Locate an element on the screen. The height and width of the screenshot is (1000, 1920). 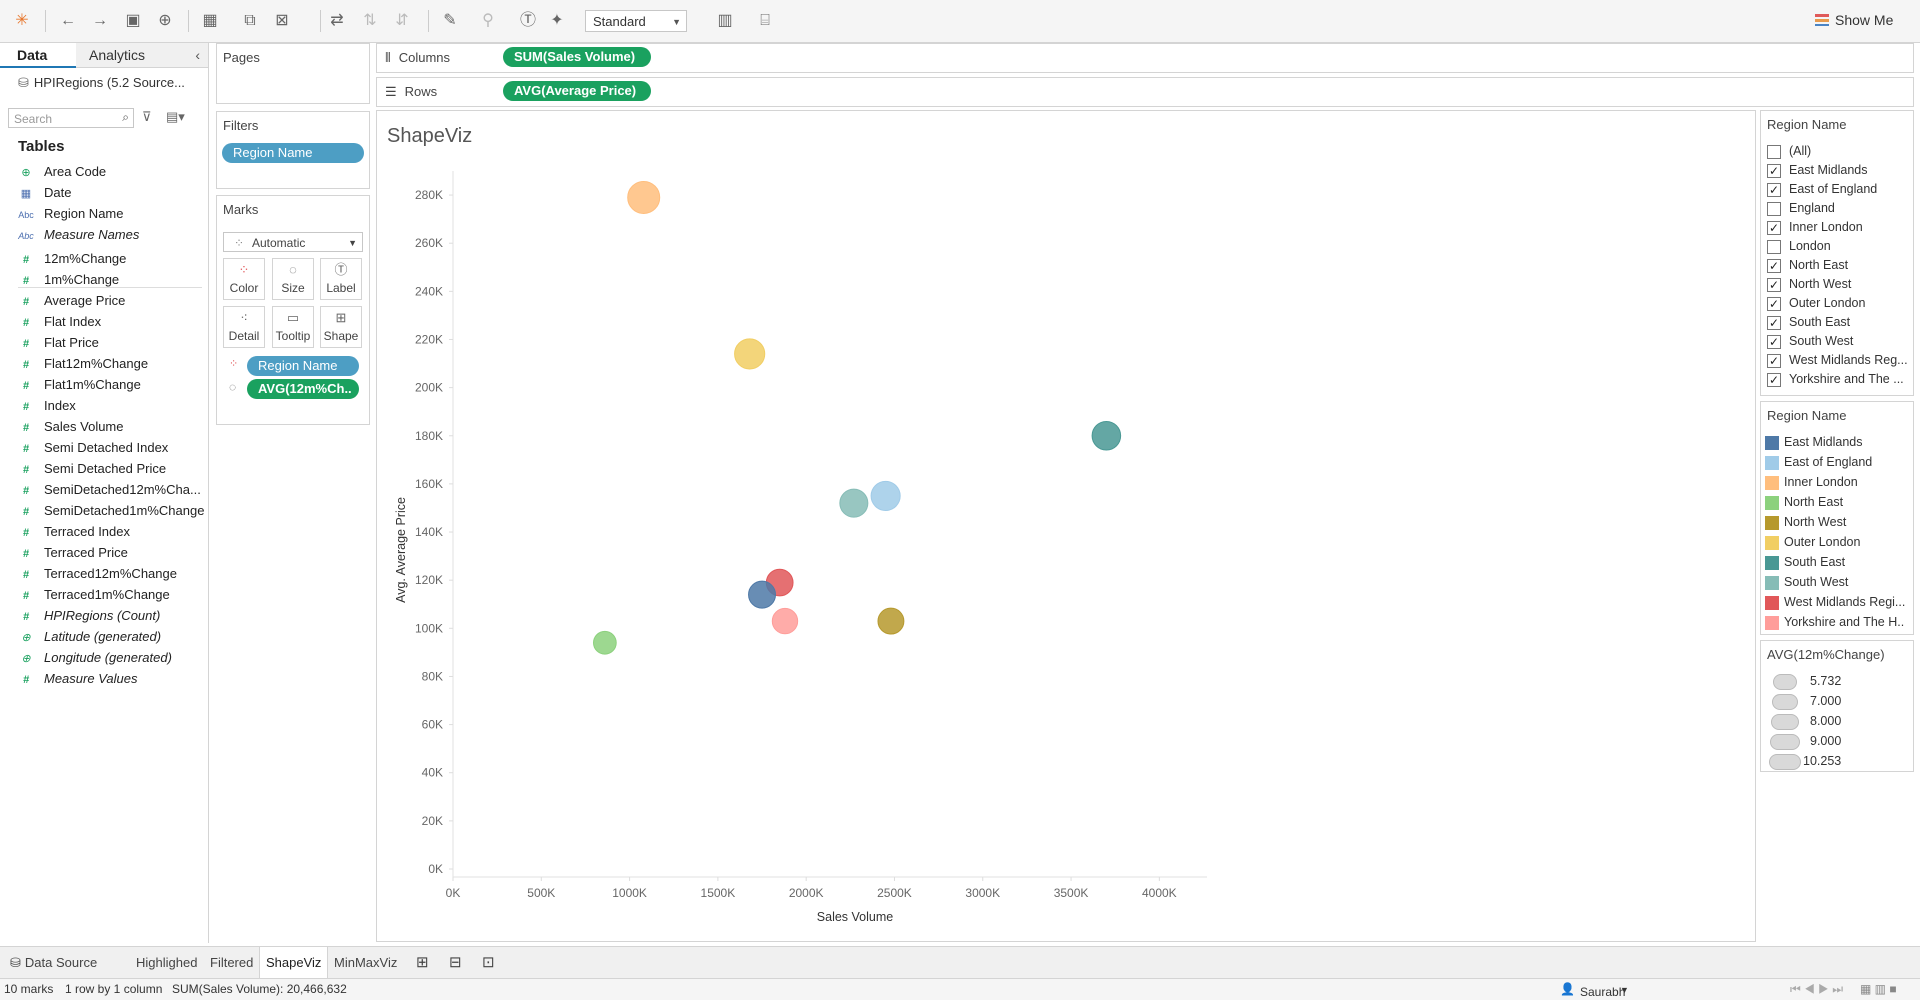
field-label: Terraced Price is located at coordinates (86, 552).